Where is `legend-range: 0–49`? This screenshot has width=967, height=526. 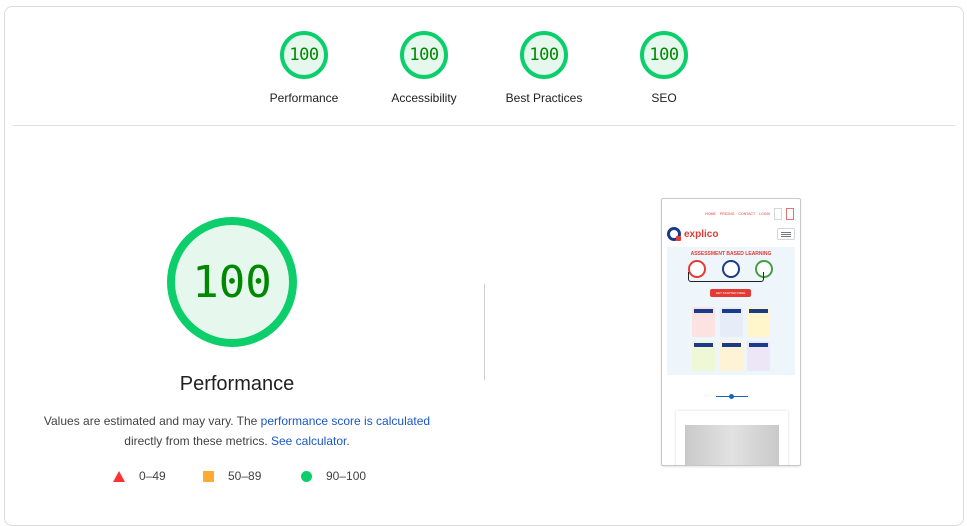 legend-range: 0–49 is located at coordinates (152, 476).